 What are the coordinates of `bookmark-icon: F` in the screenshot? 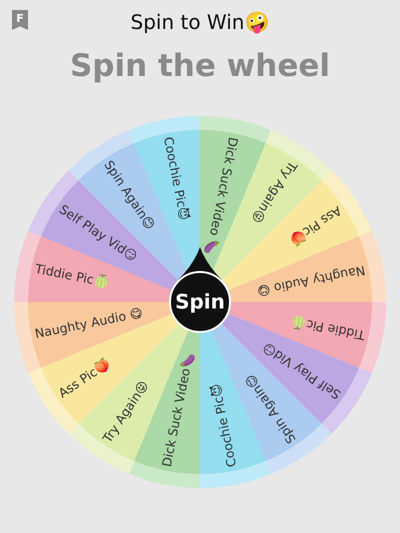 It's located at (20, 20).